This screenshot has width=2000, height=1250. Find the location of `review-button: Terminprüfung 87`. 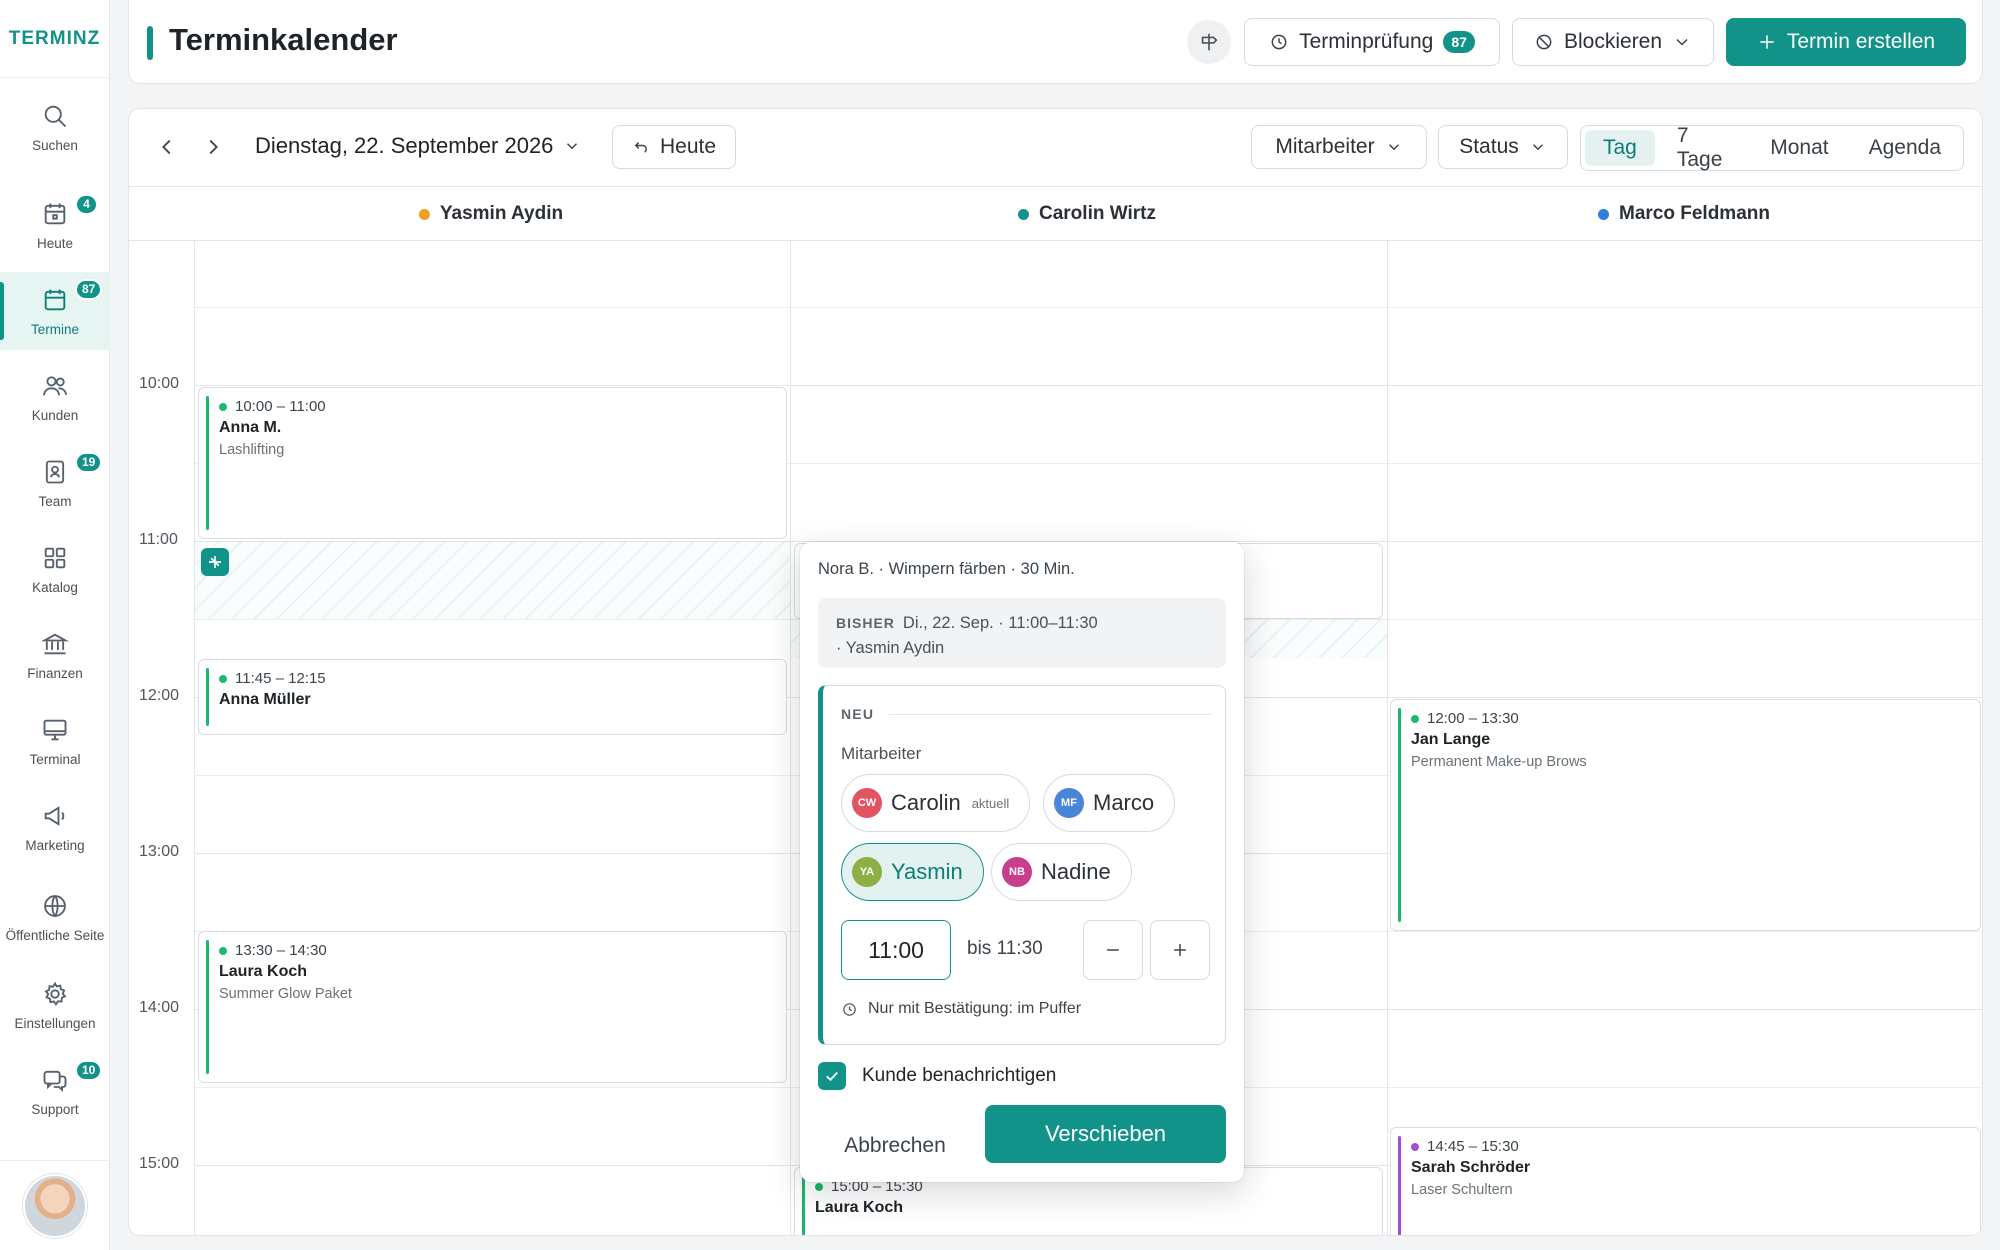

review-button: Terminprüfung 87 is located at coordinates (1372, 42).